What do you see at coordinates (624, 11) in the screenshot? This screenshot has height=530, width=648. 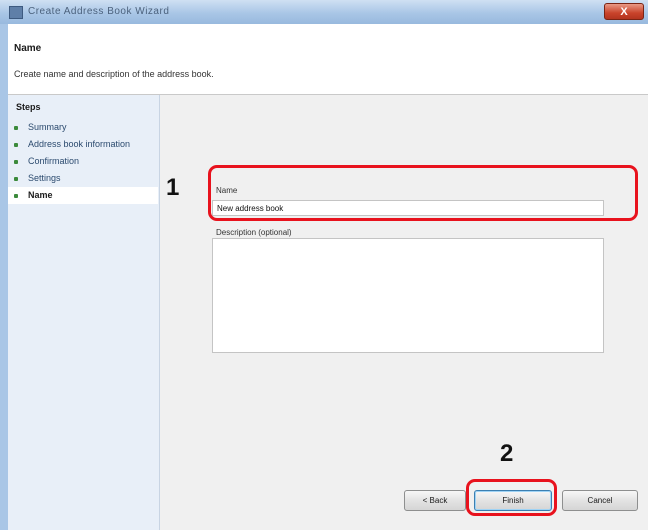 I see `close-button: X` at bounding box center [624, 11].